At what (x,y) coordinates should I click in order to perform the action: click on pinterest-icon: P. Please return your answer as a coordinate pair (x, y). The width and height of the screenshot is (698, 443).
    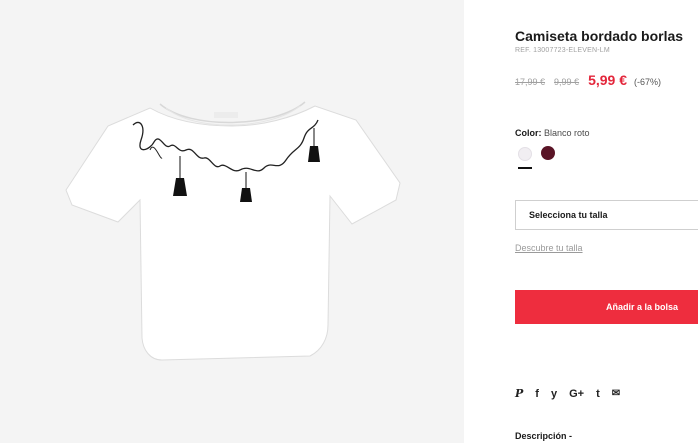
    Looking at the image, I should click on (519, 394).